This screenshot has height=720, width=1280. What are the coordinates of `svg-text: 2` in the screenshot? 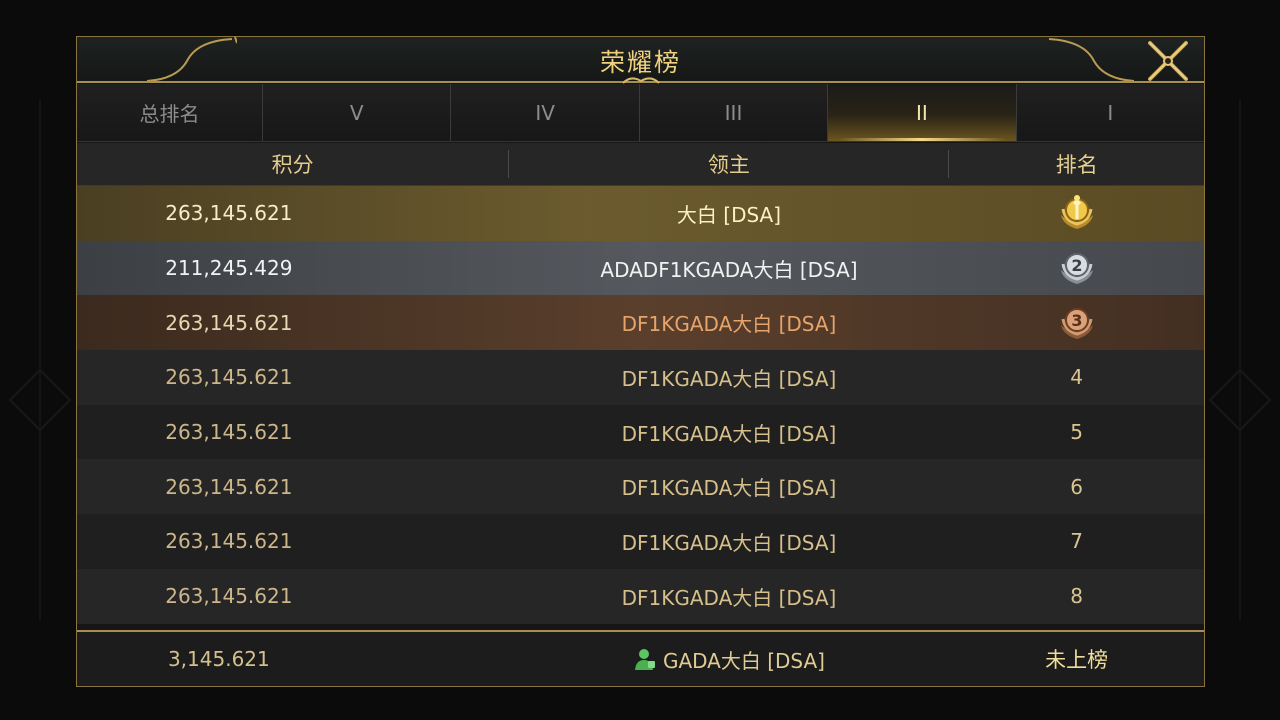 It's located at (1076, 265).